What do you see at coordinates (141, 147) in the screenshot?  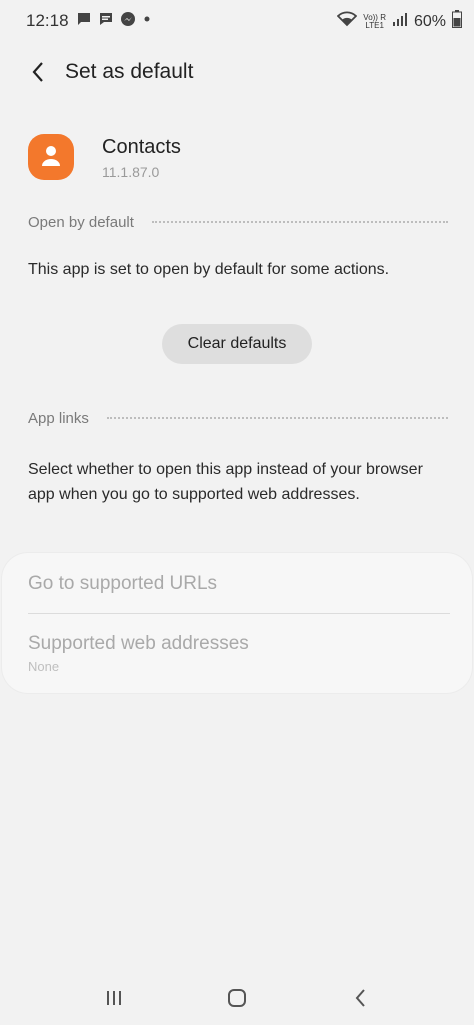 I see `app-name: Contacts` at bounding box center [141, 147].